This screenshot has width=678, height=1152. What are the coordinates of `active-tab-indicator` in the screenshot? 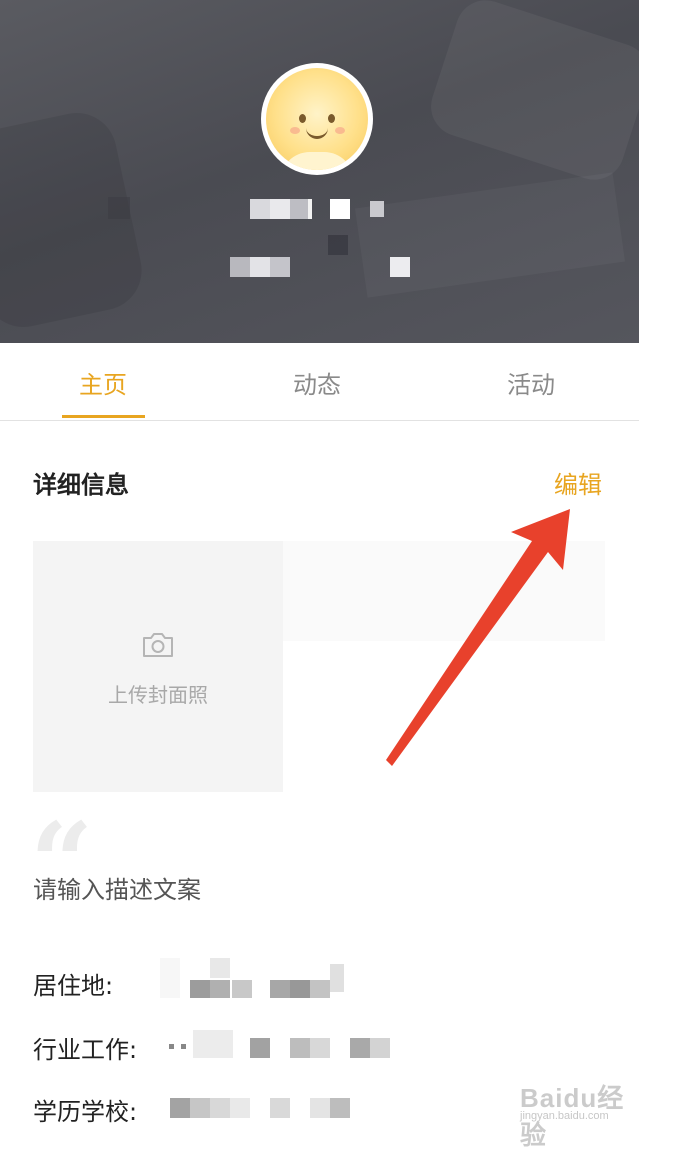 It's located at (103, 416).